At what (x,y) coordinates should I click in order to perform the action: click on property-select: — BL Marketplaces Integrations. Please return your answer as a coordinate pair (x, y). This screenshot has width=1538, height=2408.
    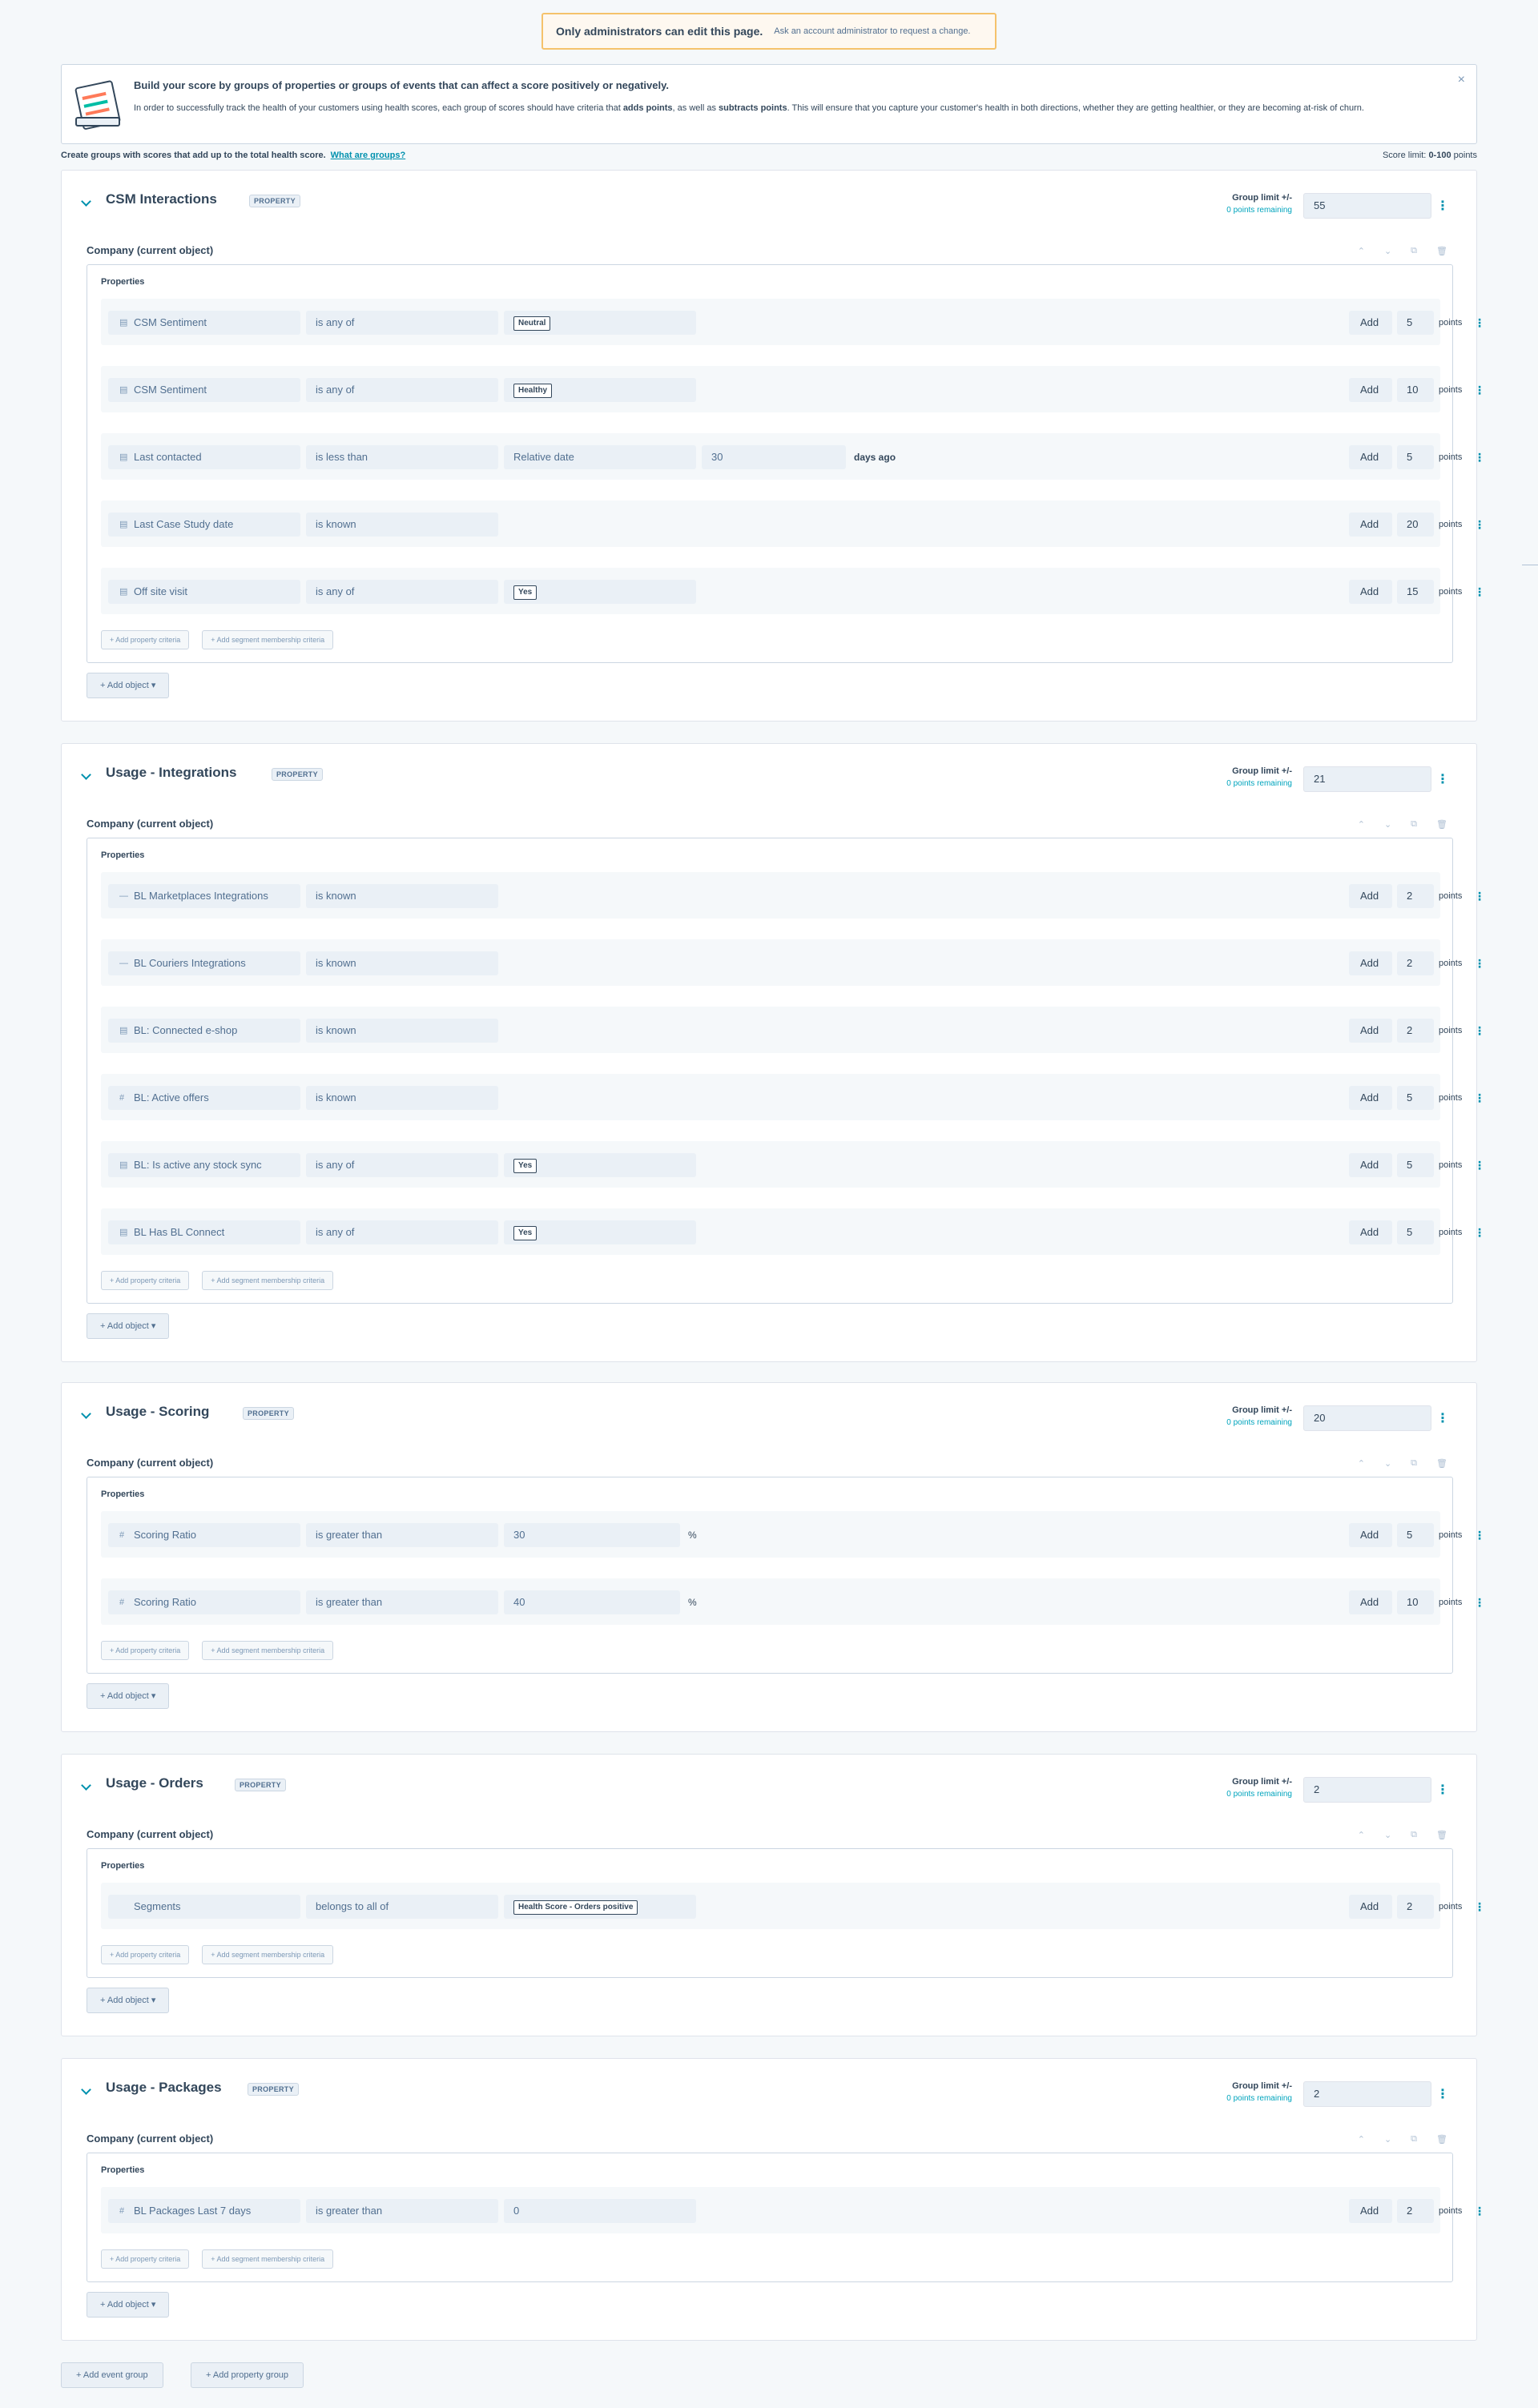
    Looking at the image, I should click on (204, 896).